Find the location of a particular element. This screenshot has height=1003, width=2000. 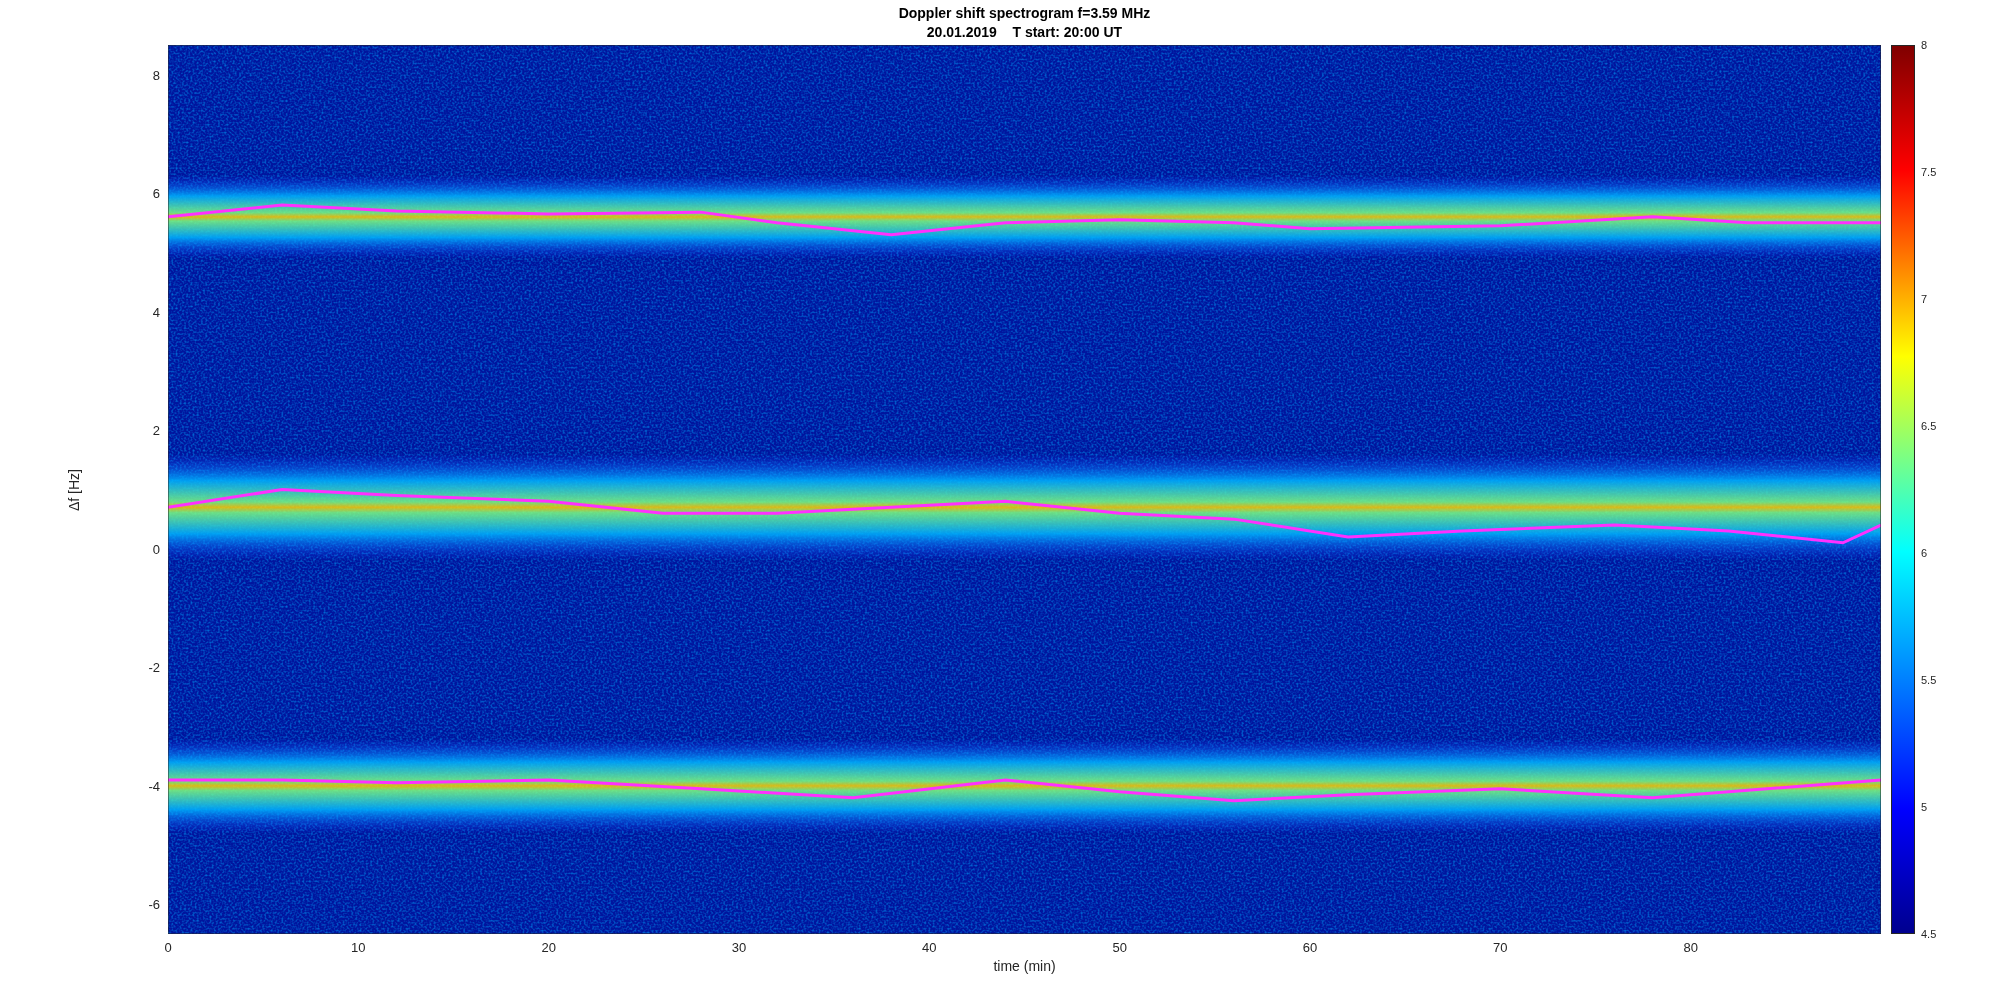

x-tick-label: 0 is located at coordinates (168, 947).